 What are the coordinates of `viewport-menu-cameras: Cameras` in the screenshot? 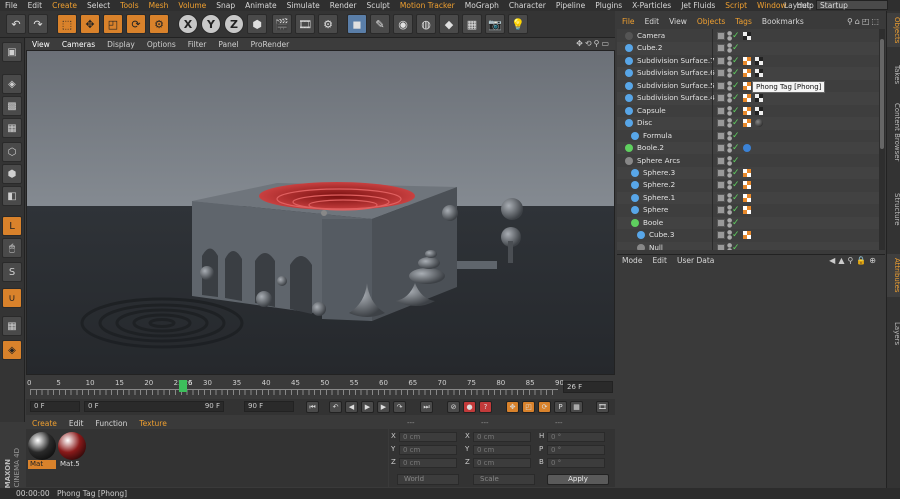 It's located at (78, 44).